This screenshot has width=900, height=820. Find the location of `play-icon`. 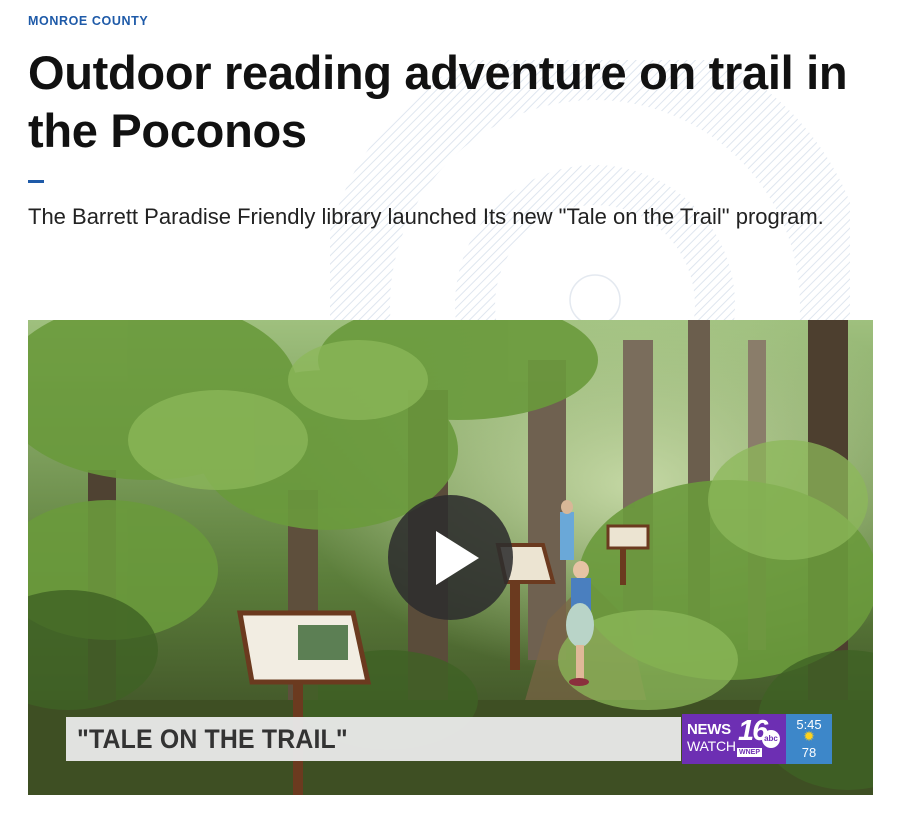

play-icon is located at coordinates (457, 558).